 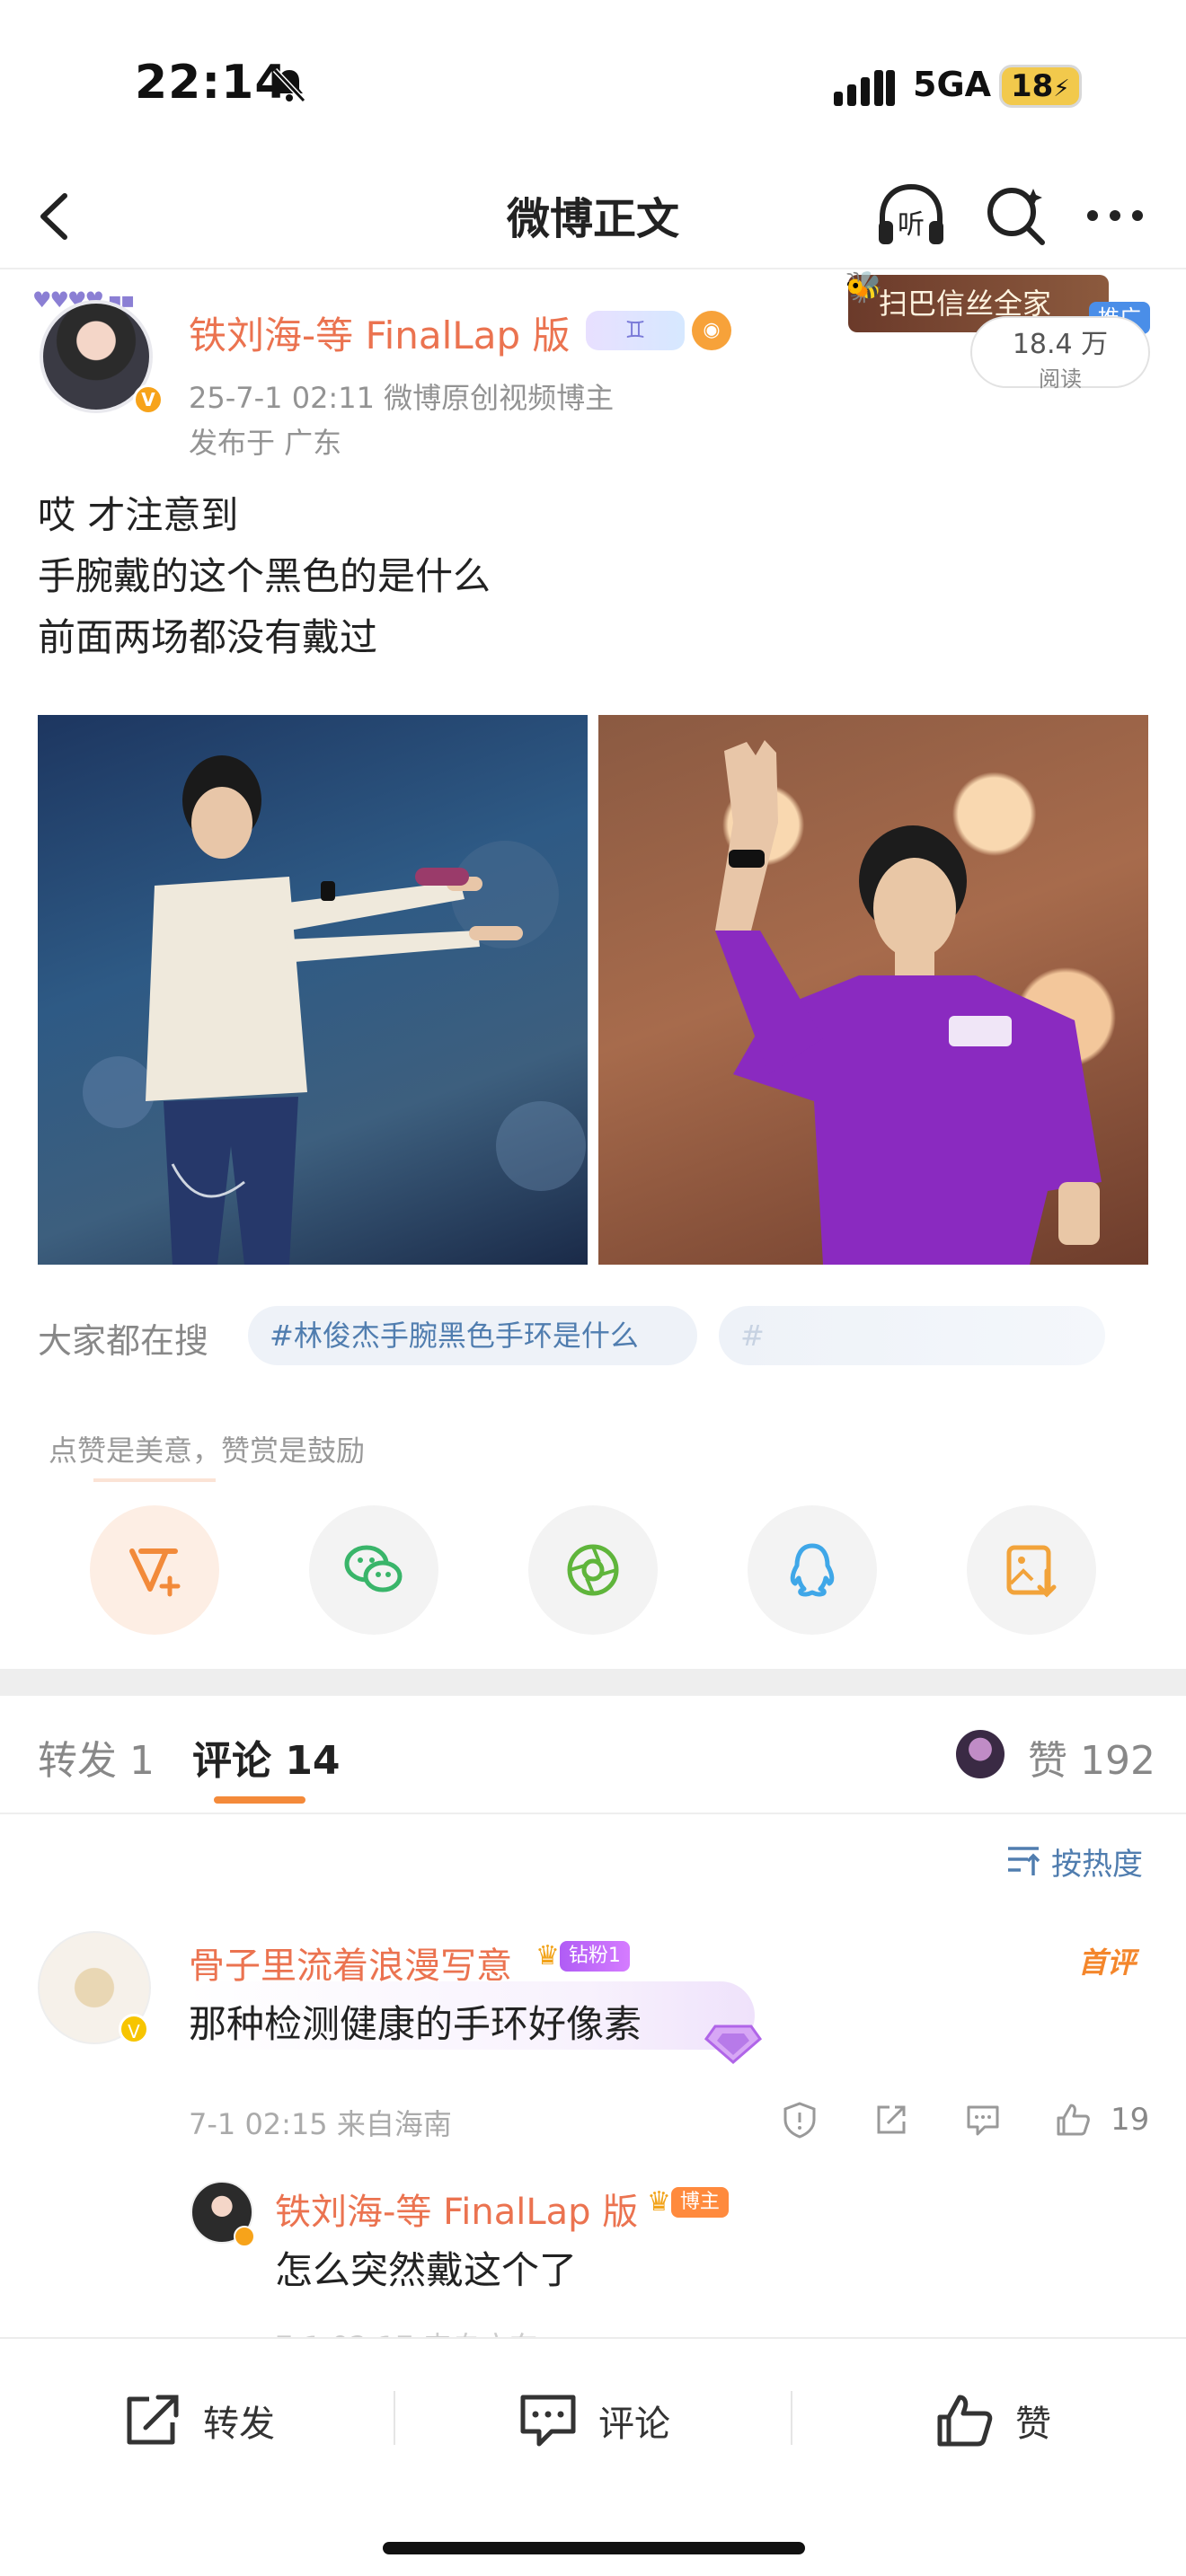 I want to click on author-tags: ♊ ◉, so click(x=658, y=332).